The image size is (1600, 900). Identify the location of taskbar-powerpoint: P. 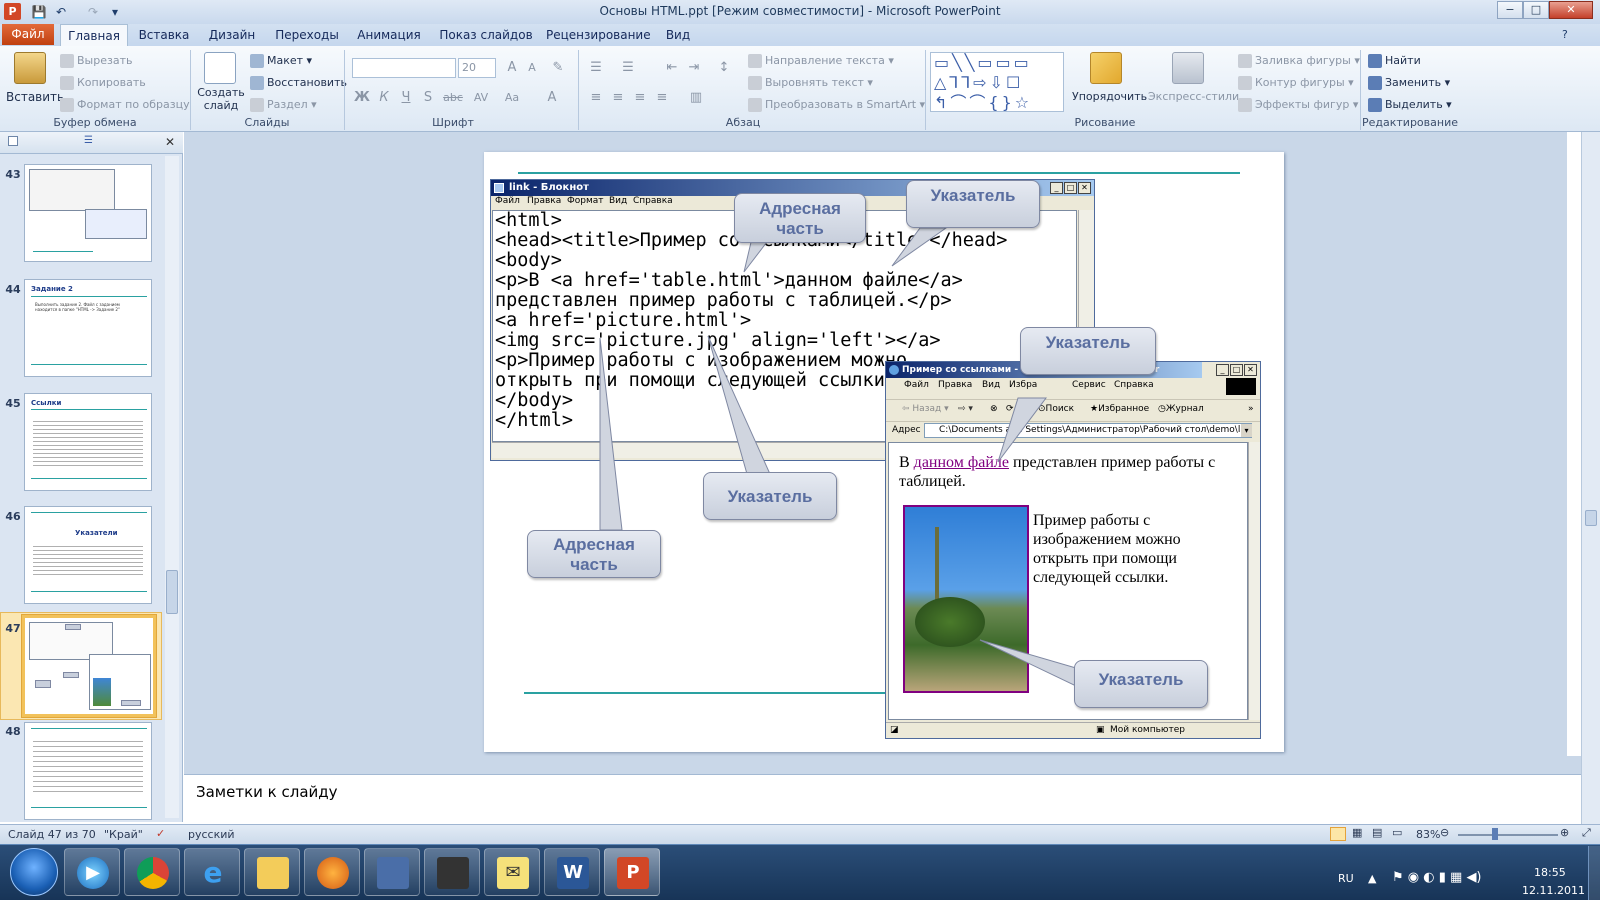
(632, 872).